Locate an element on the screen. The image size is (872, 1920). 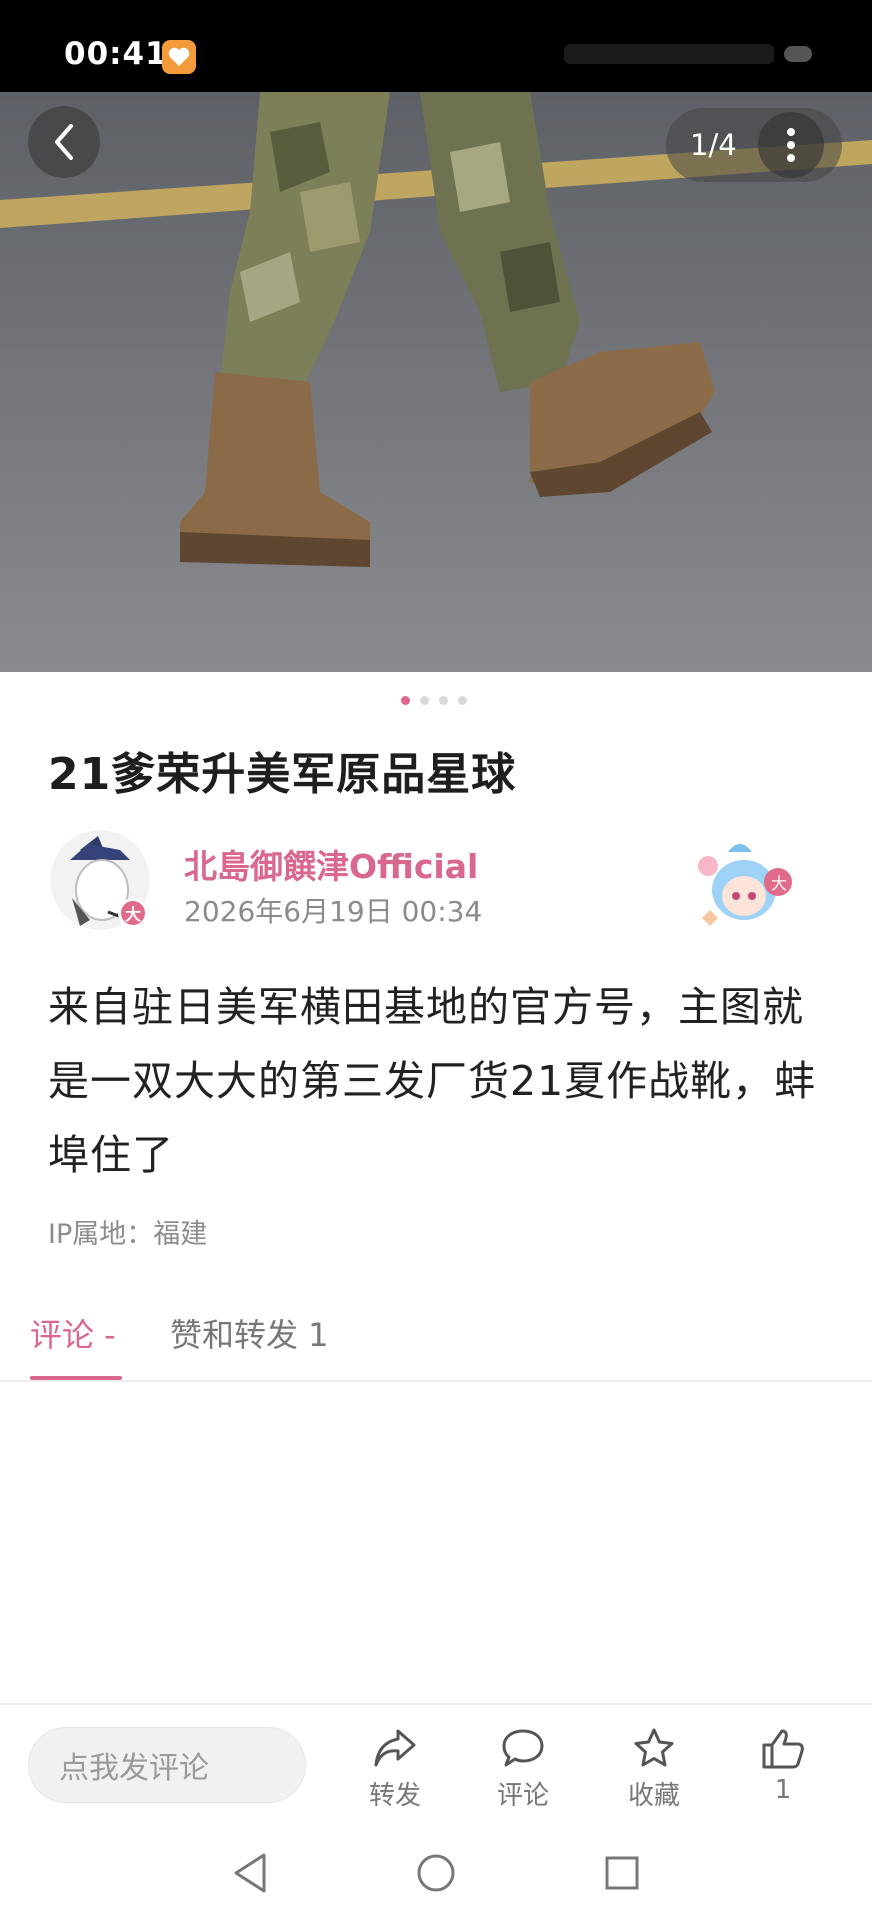
comment-button: 评论 is located at coordinates (523, 1769).